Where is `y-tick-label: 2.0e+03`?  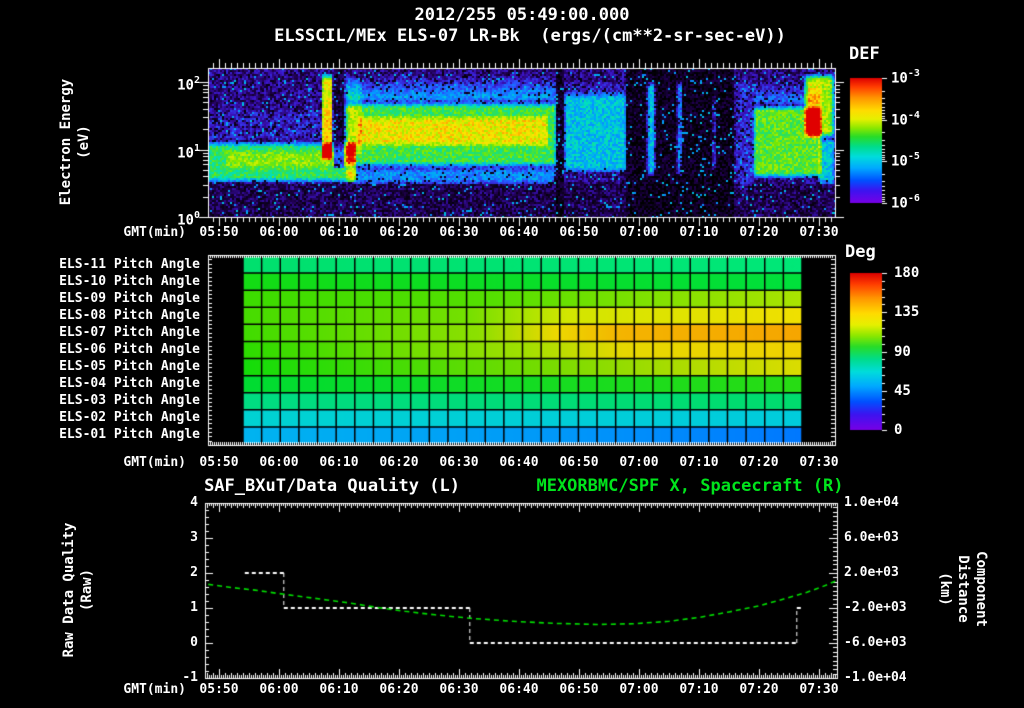
y-tick-label: 2.0e+03 is located at coordinates (871, 572).